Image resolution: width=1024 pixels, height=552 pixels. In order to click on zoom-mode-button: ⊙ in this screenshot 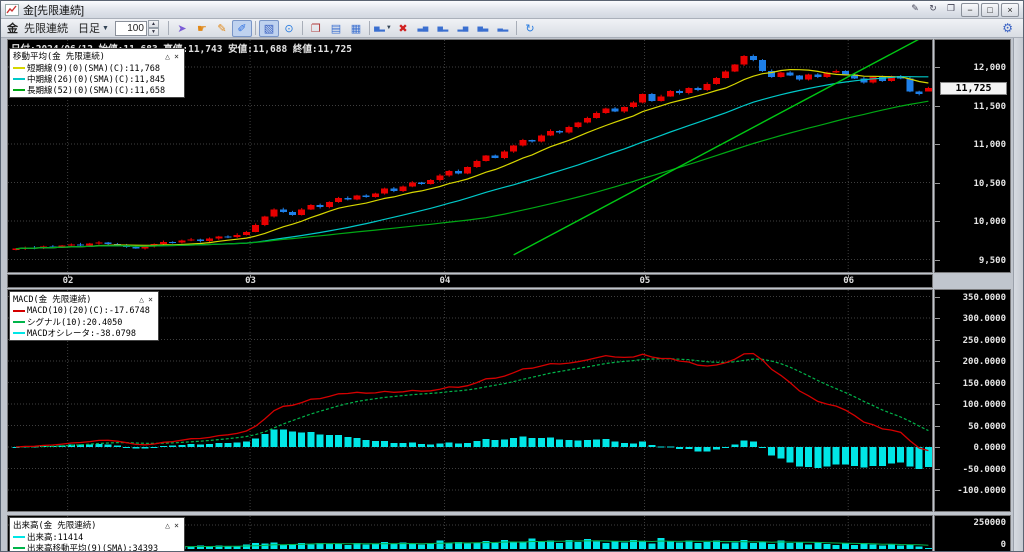, I will do `click(289, 28)`.